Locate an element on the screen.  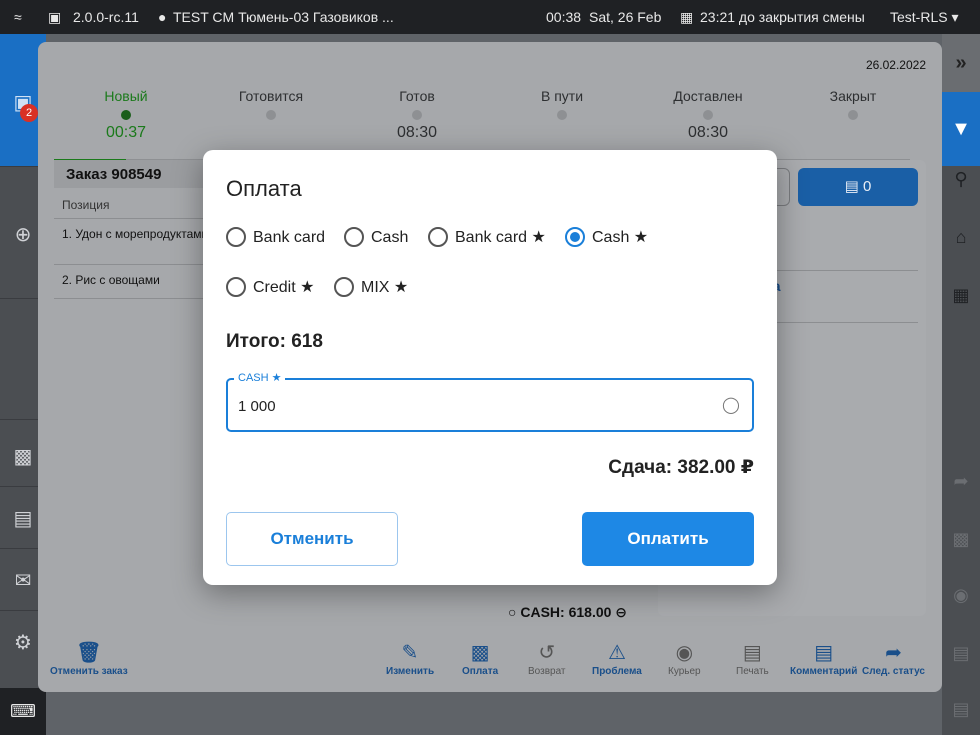
pencil-icon: ✎ is located at coordinates (410, 653).